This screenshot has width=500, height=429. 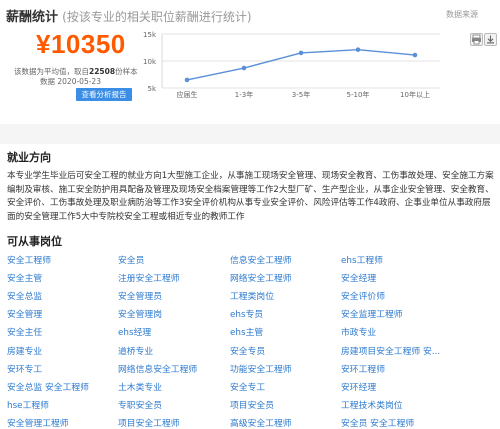 What do you see at coordinates (252, 295) in the screenshot?
I see `position-link: 工程类岗位` at bounding box center [252, 295].